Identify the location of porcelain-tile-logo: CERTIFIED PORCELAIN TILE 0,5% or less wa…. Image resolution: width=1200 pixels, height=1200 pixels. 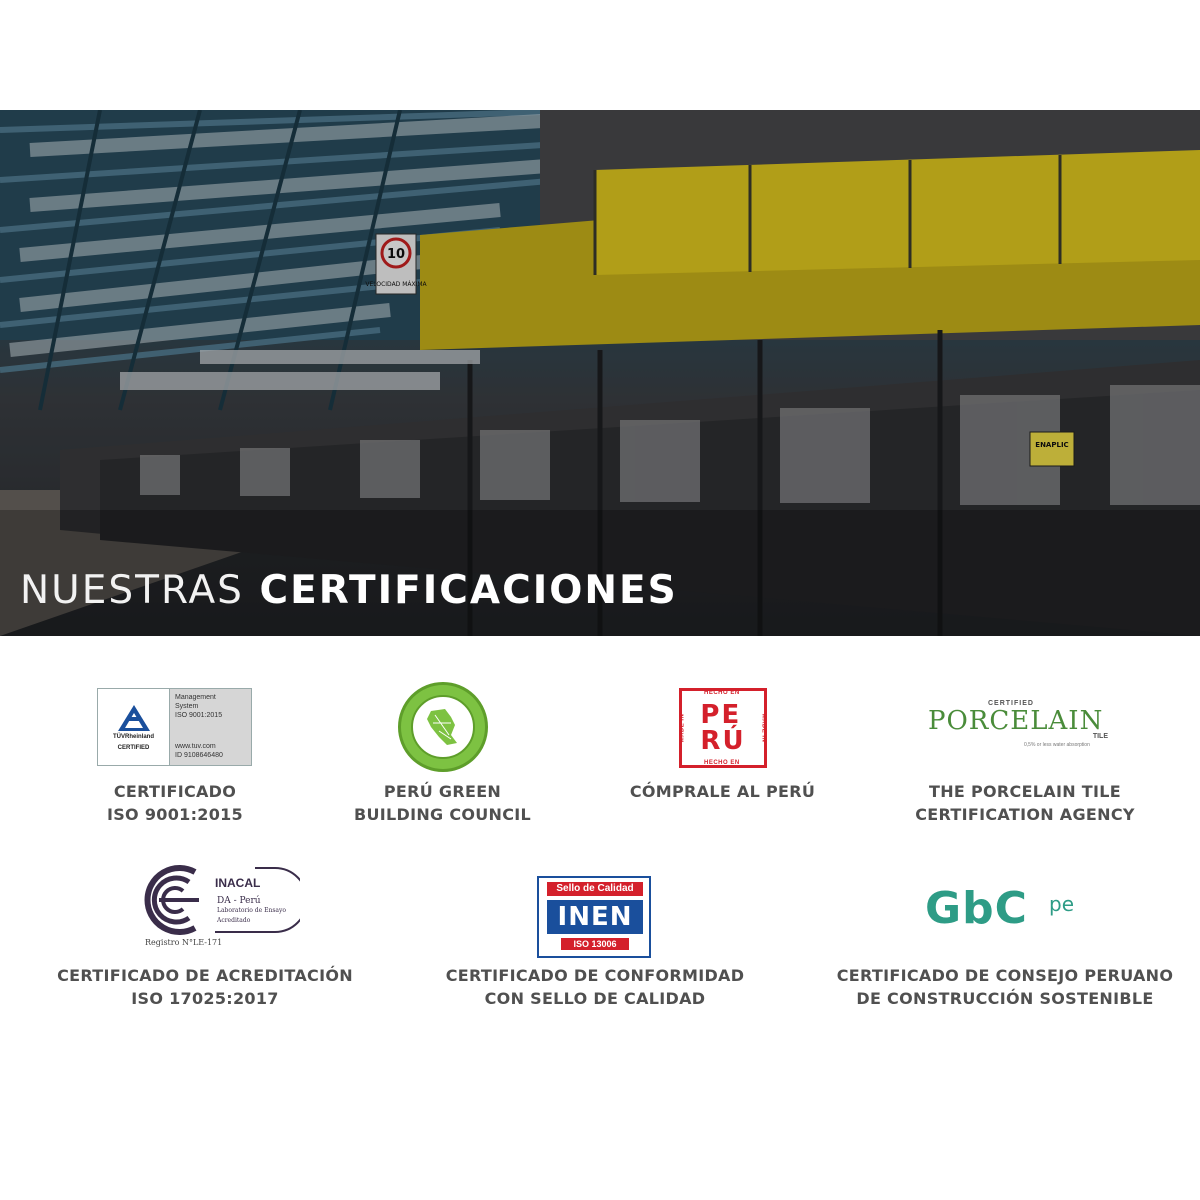
(1023, 726).